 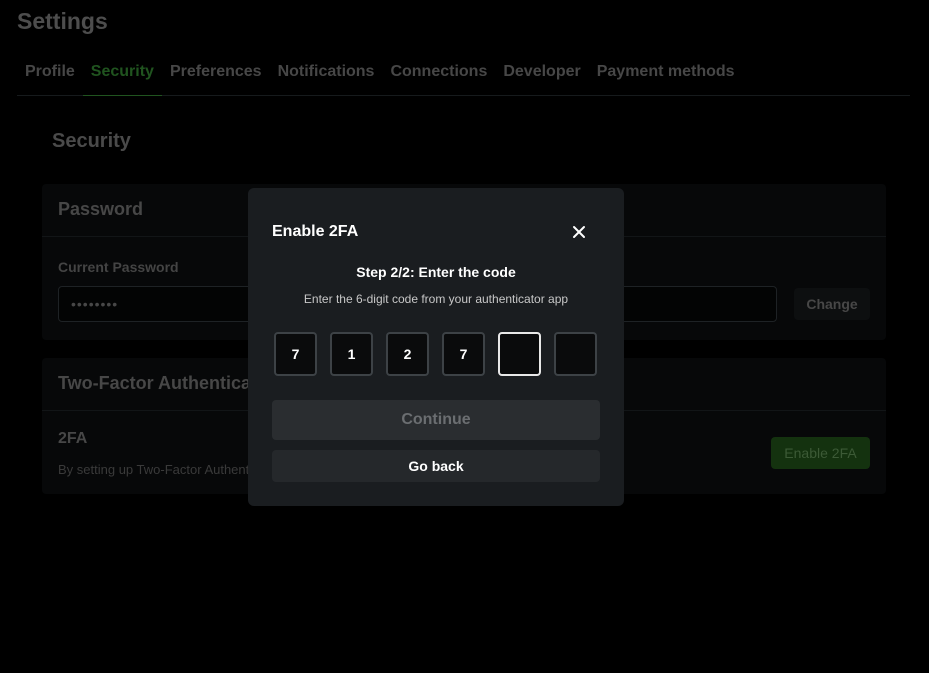 I want to click on code-digit-3: 2, so click(x=407, y=354).